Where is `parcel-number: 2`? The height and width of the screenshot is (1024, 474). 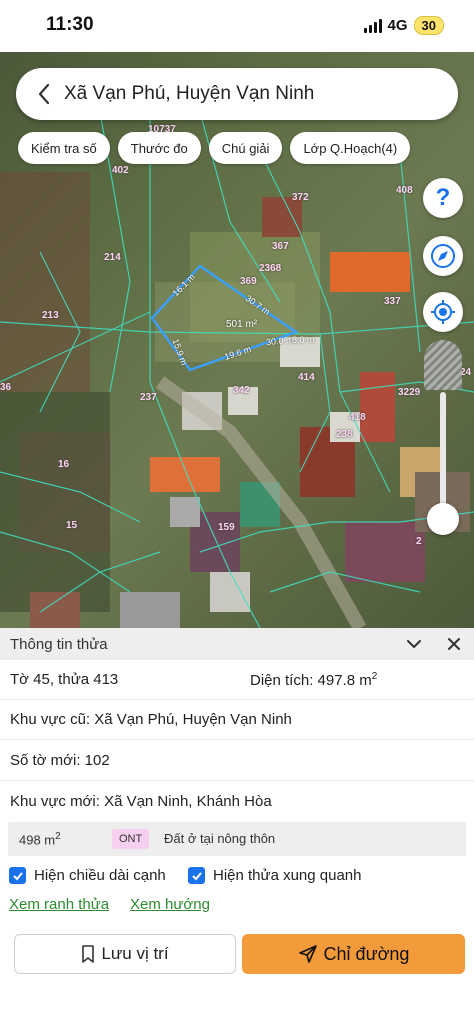 parcel-number: 2 is located at coordinates (419, 541).